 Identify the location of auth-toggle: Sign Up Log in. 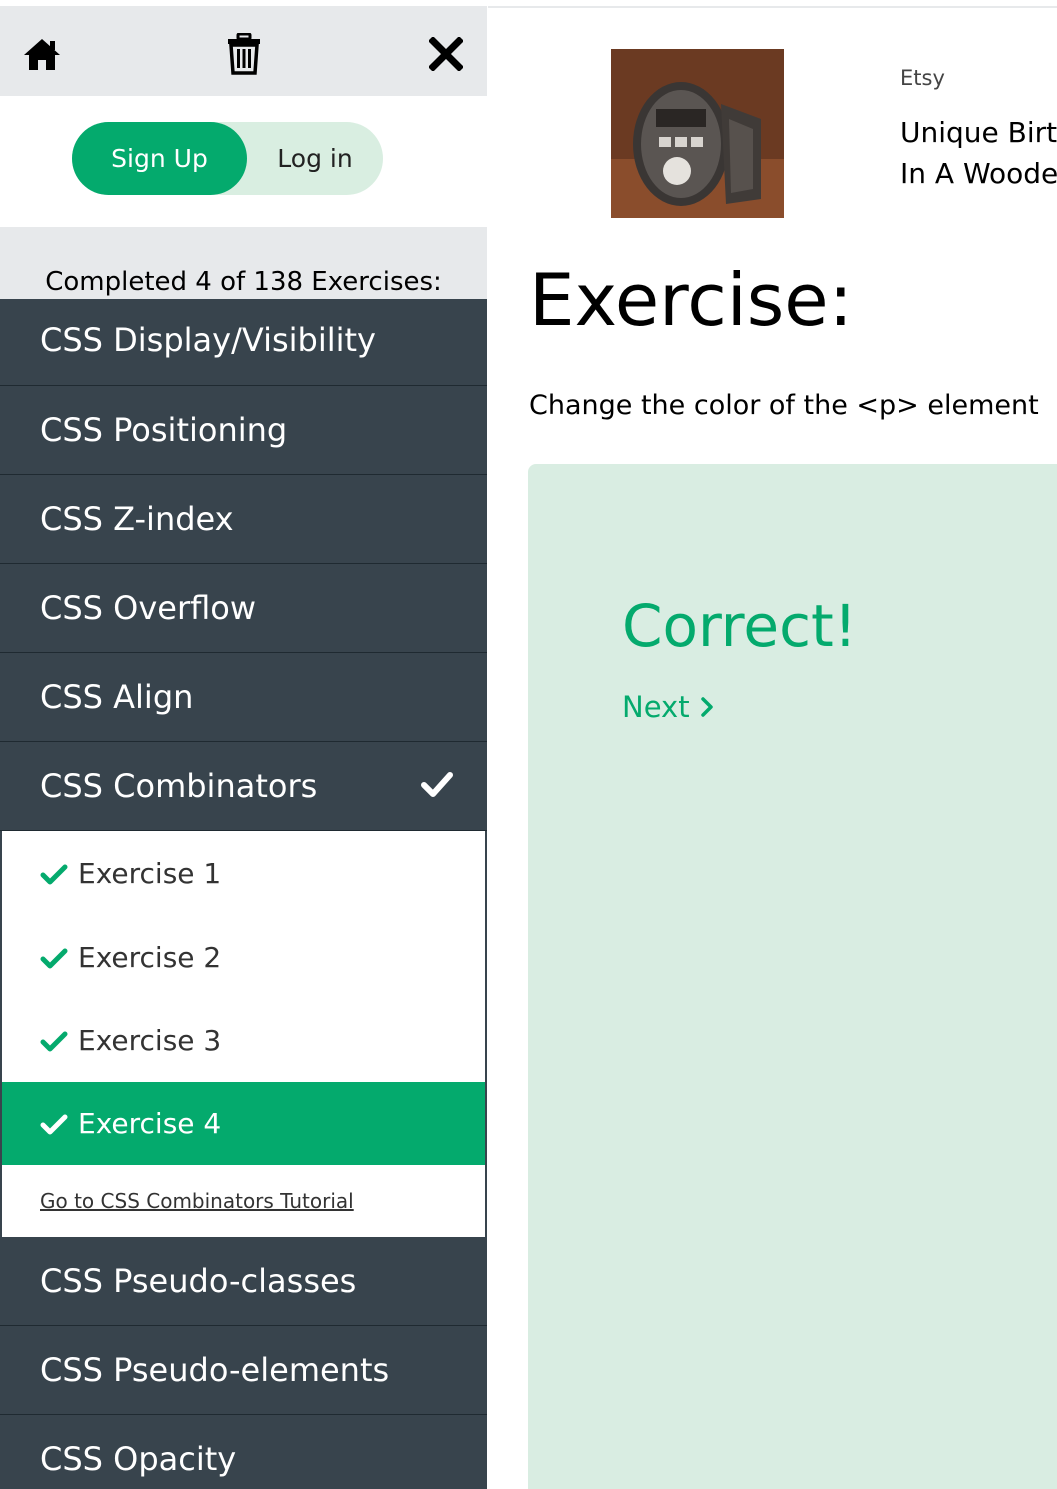
(227, 158).